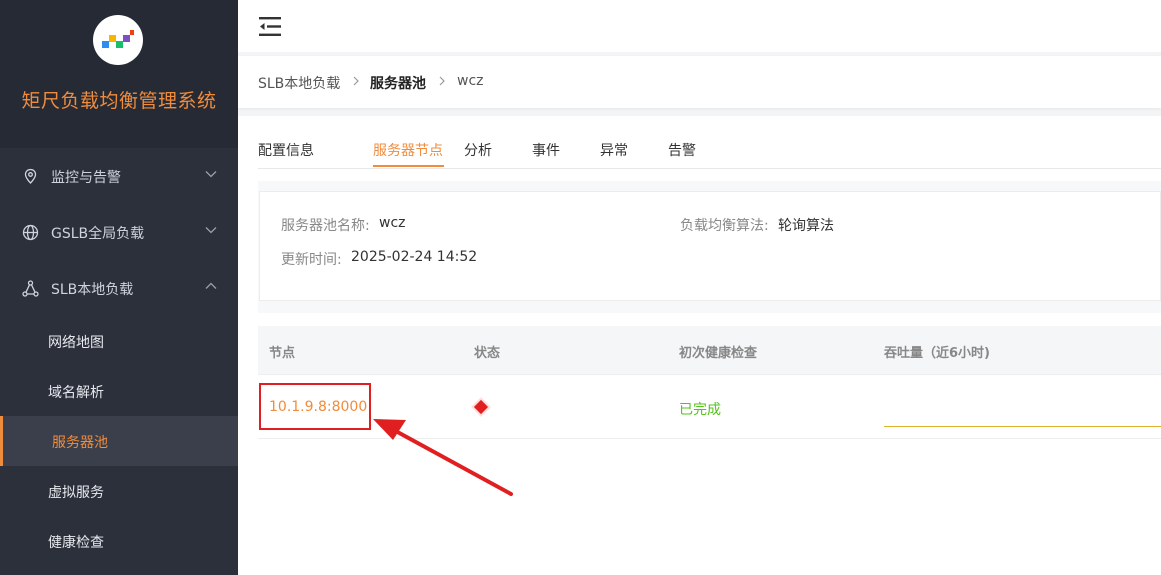 The width and height of the screenshot is (1161, 575). What do you see at coordinates (76, 543) in the screenshot?
I see `sidebar-item-label: 健康检查` at bounding box center [76, 543].